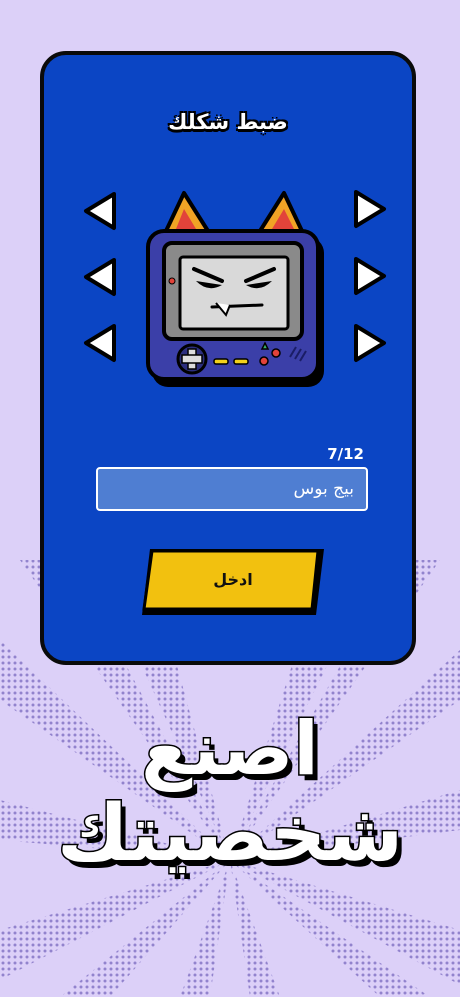  I want to click on headline-line-1: اصنع, so click(230, 749).